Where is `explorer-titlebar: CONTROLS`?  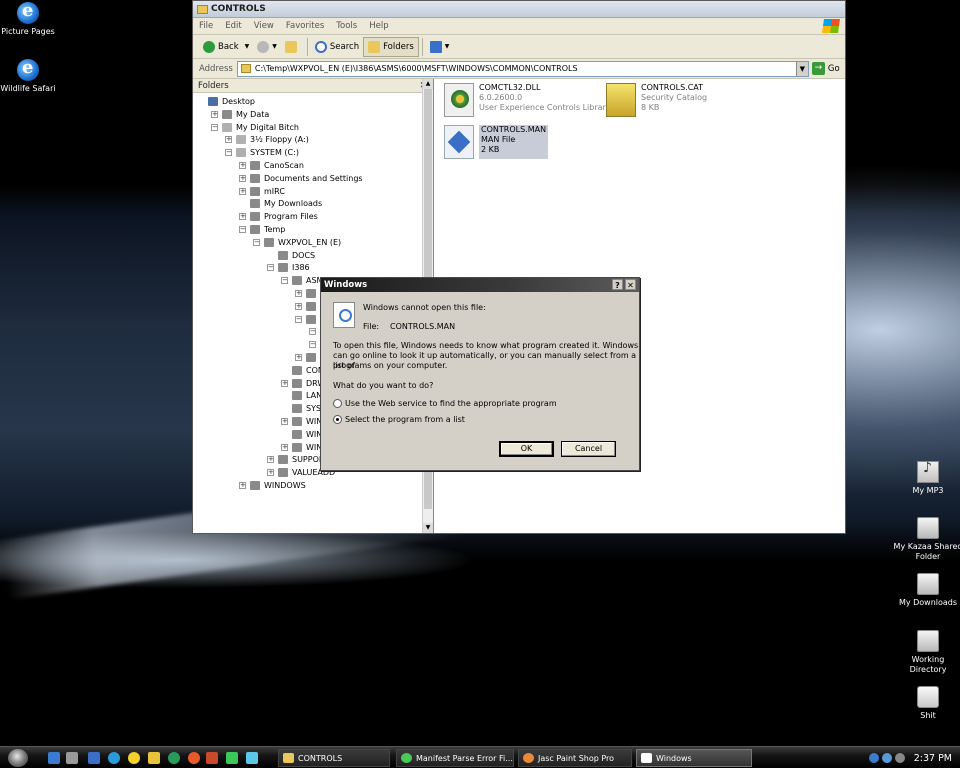 explorer-titlebar: CONTROLS is located at coordinates (519, 9).